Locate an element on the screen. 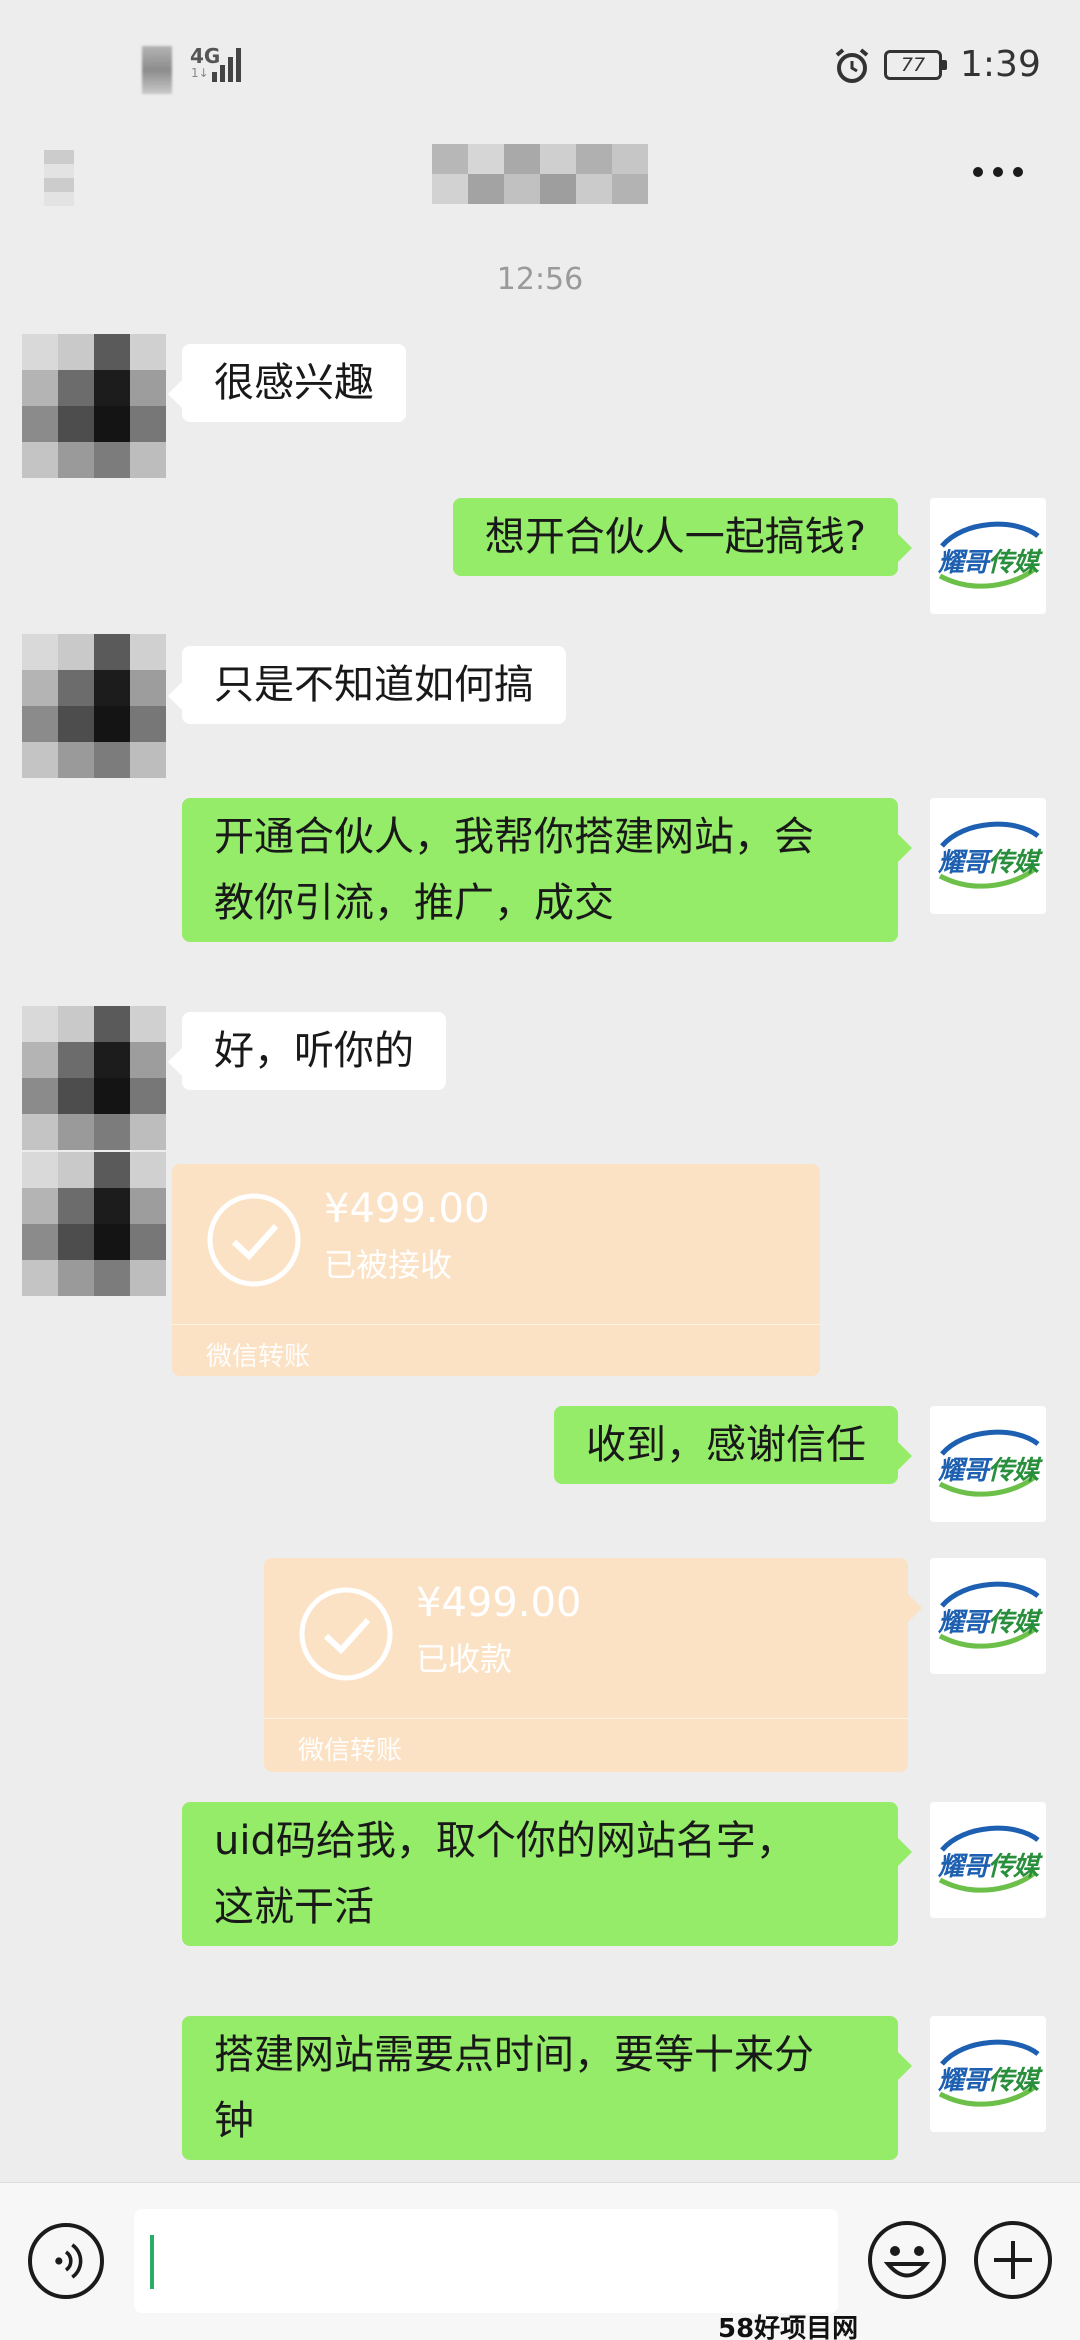  message-text: 收到，感谢信任 is located at coordinates (726, 1445).